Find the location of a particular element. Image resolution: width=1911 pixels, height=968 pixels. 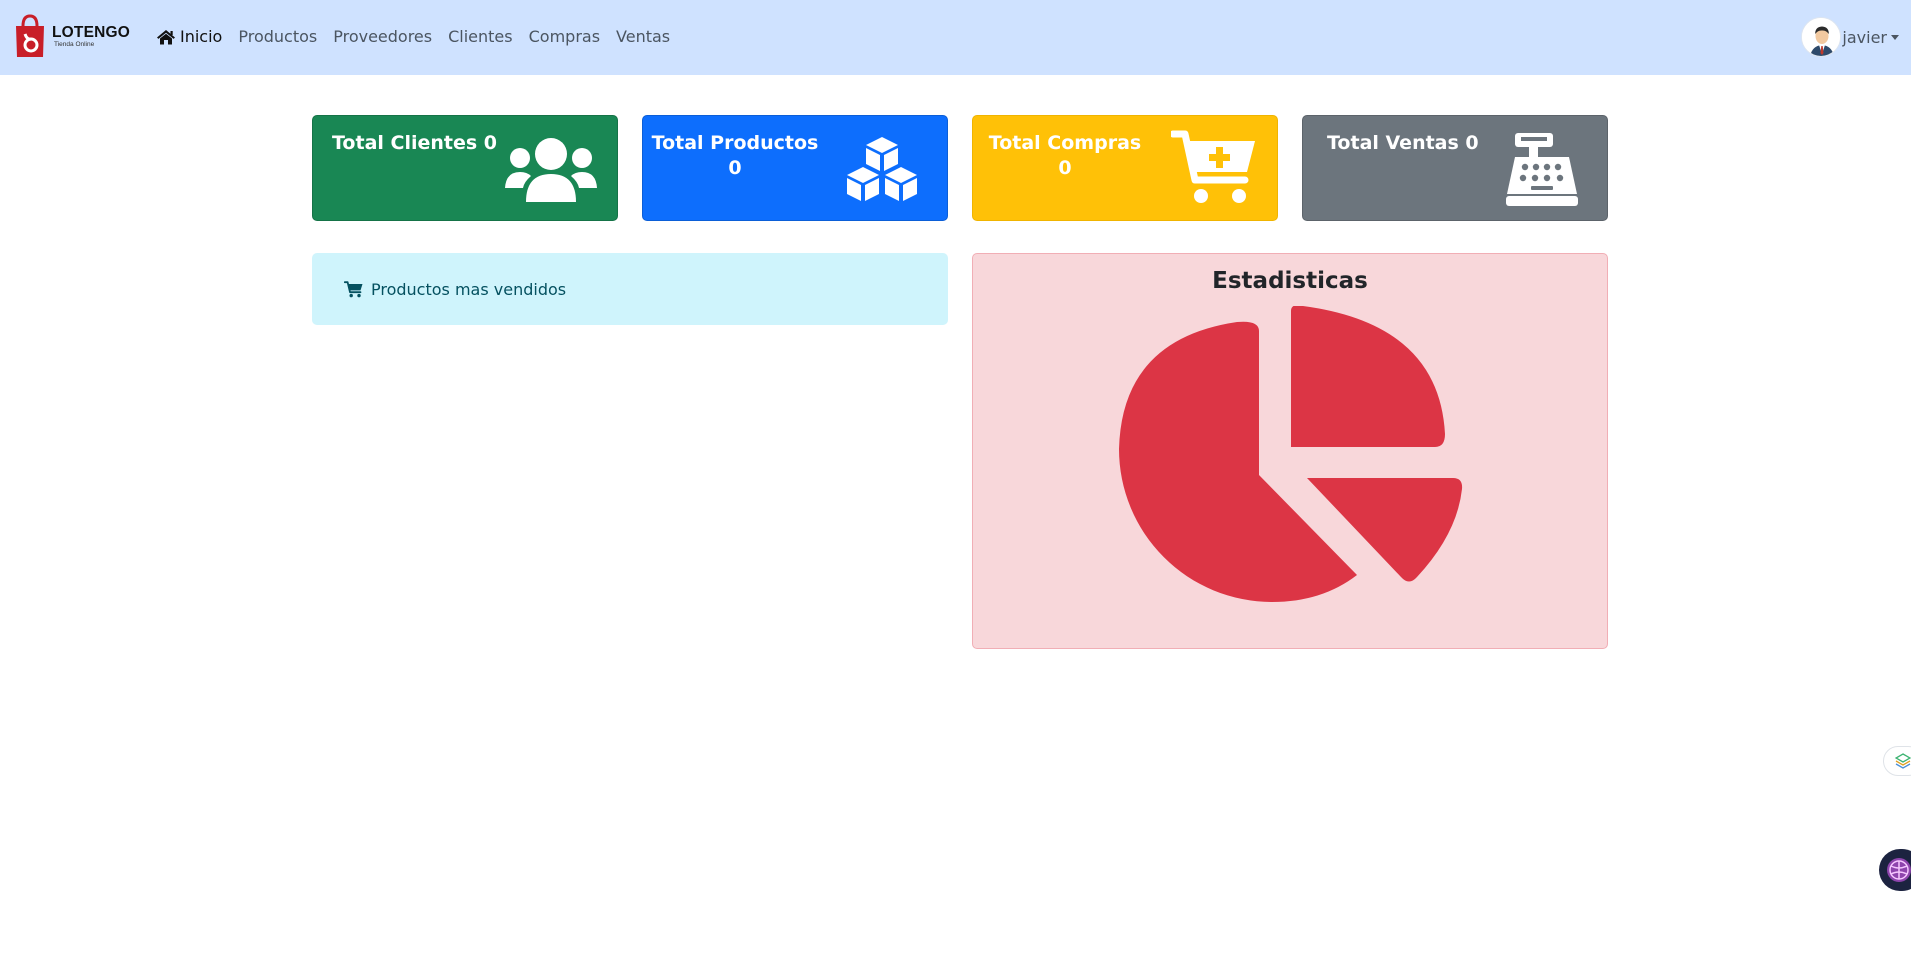

cart-icon is located at coordinates (353, 289).